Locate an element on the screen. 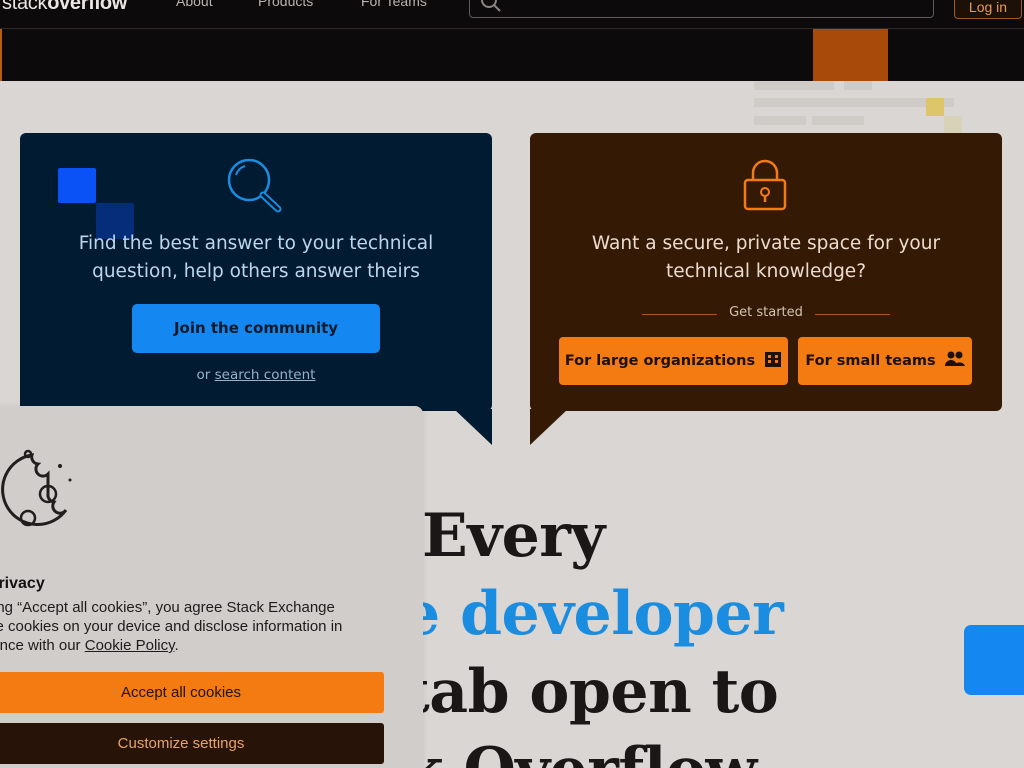  search-icon is located at coordinates (491, 6).